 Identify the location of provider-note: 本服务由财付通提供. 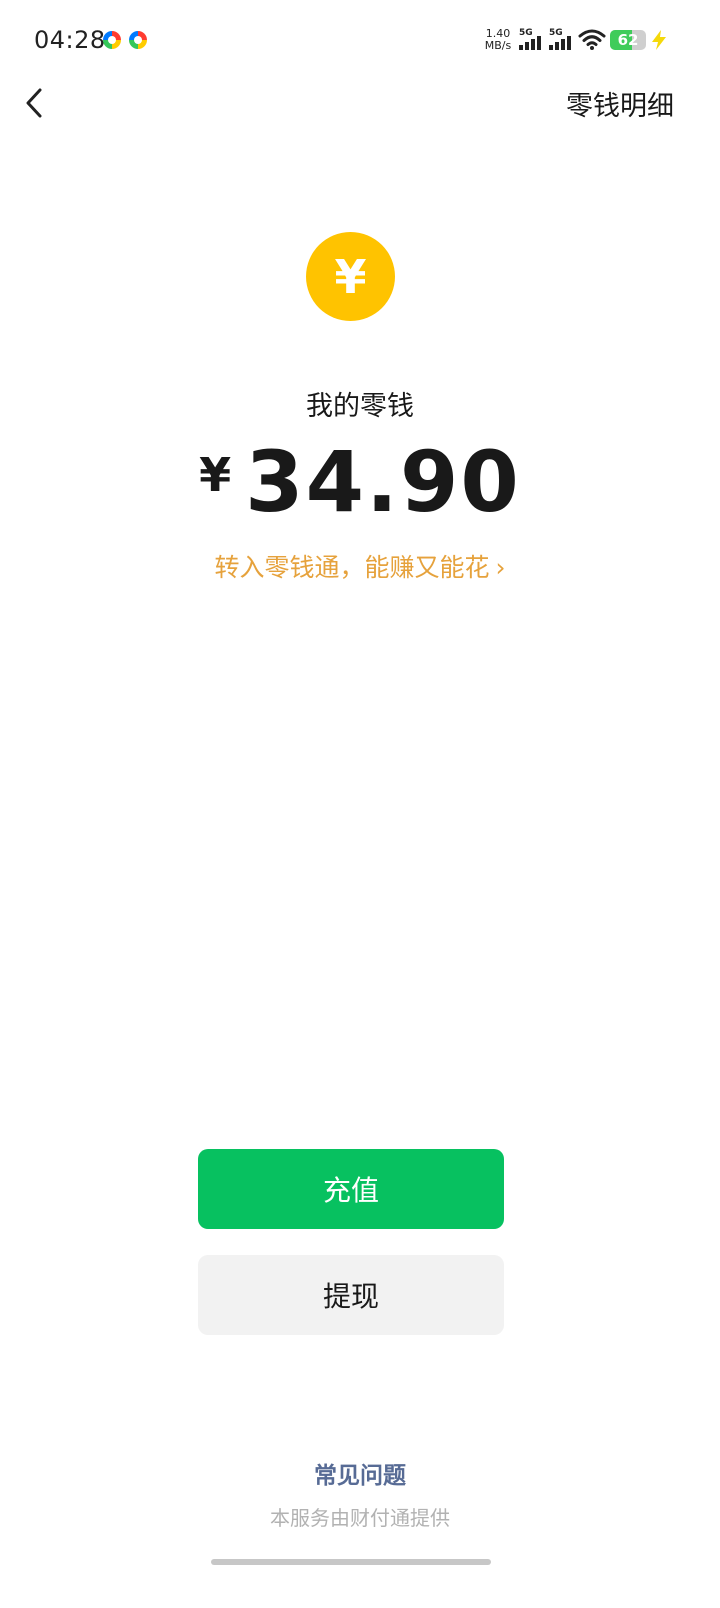
(360, 1518).